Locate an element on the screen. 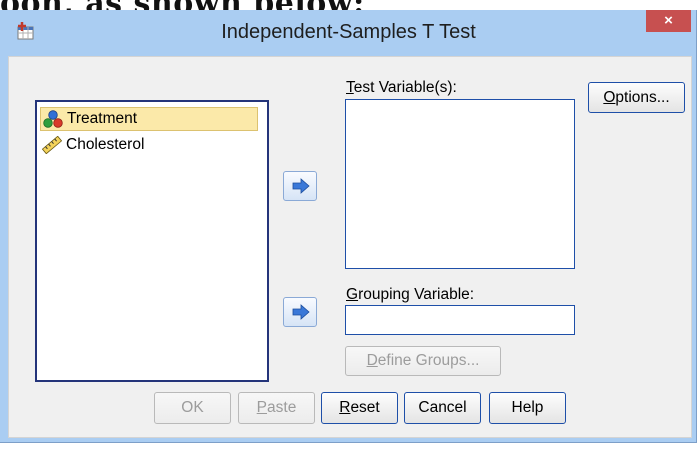 Image resolution: width=700 pixels, height=450 pixels. window-title: Independent-Samples T Test is located at coordinates (348, 32).